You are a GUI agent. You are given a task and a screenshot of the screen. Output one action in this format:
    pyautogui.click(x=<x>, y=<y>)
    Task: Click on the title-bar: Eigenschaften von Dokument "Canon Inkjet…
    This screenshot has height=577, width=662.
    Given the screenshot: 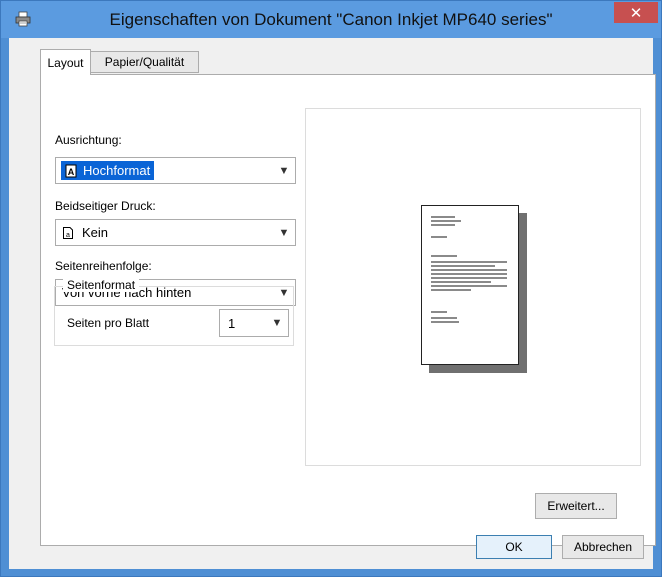 What is the action you would take?
    pyautogui.click(x=331, y=19)
    